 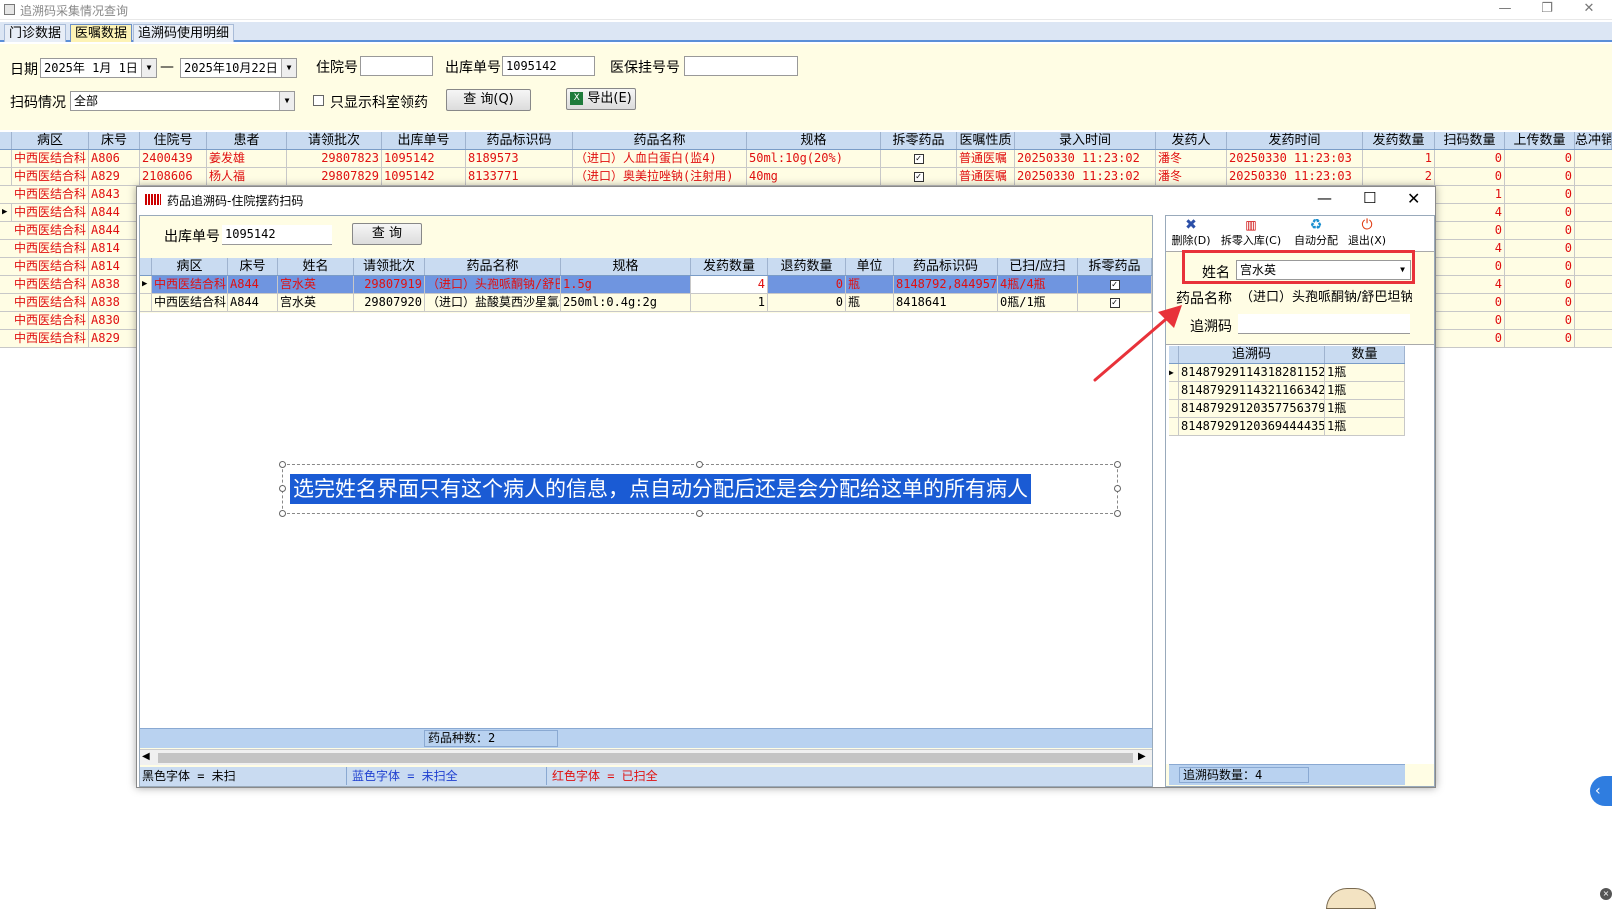 I want to click on cell-spec: 1.5g, so click(x=626, y=284).